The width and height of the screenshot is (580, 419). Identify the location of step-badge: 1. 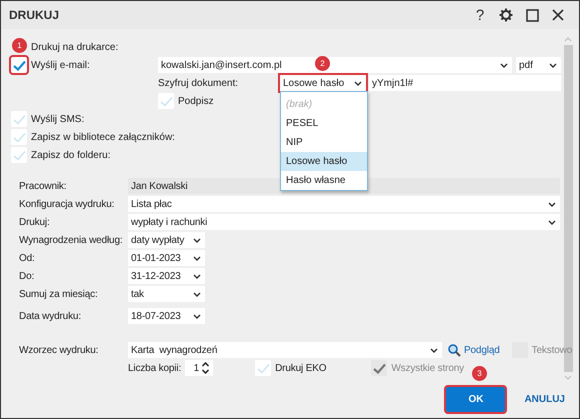
(19, 45).